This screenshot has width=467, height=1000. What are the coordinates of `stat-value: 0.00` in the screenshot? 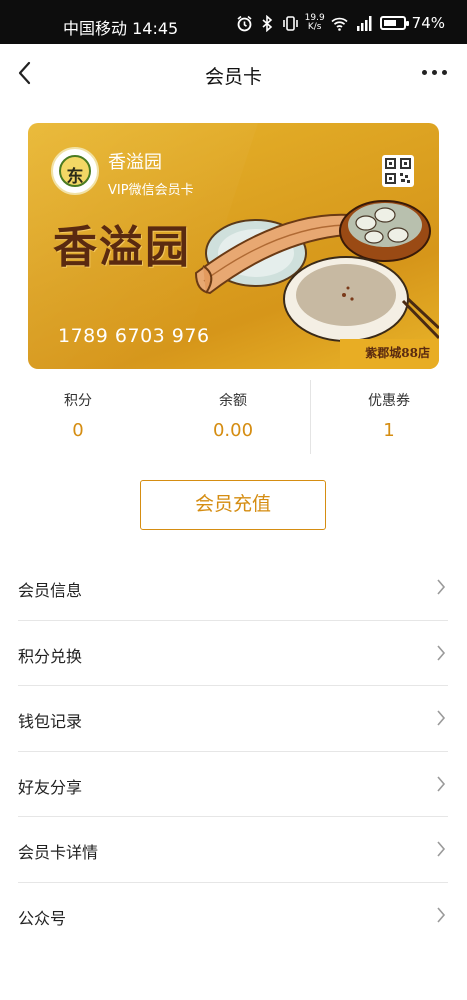 It's located at (233, 430).